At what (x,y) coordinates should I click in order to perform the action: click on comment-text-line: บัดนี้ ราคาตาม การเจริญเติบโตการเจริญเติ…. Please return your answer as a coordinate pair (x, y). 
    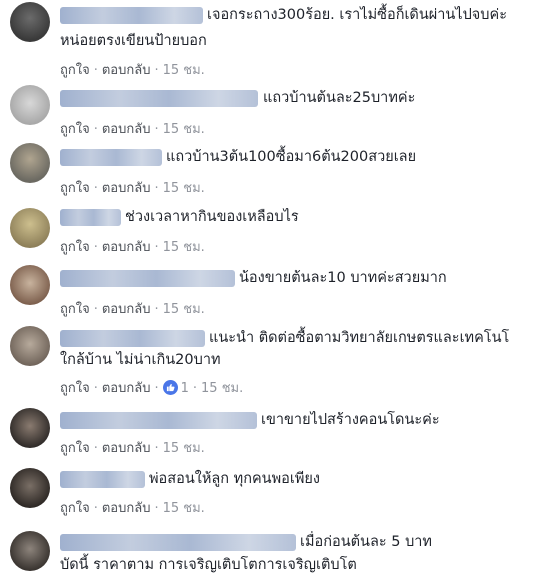
    Looking at the image, I should click on (208, 565).